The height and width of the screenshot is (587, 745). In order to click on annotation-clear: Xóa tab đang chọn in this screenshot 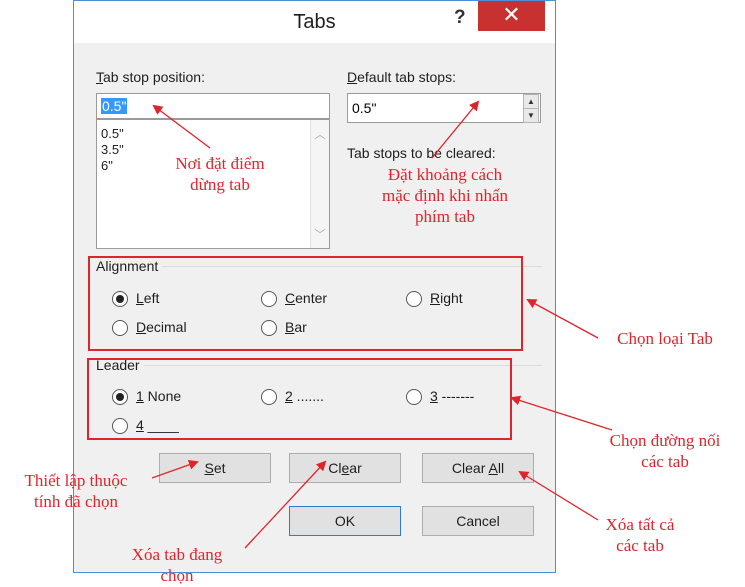, I will do `click(177, 565)`.